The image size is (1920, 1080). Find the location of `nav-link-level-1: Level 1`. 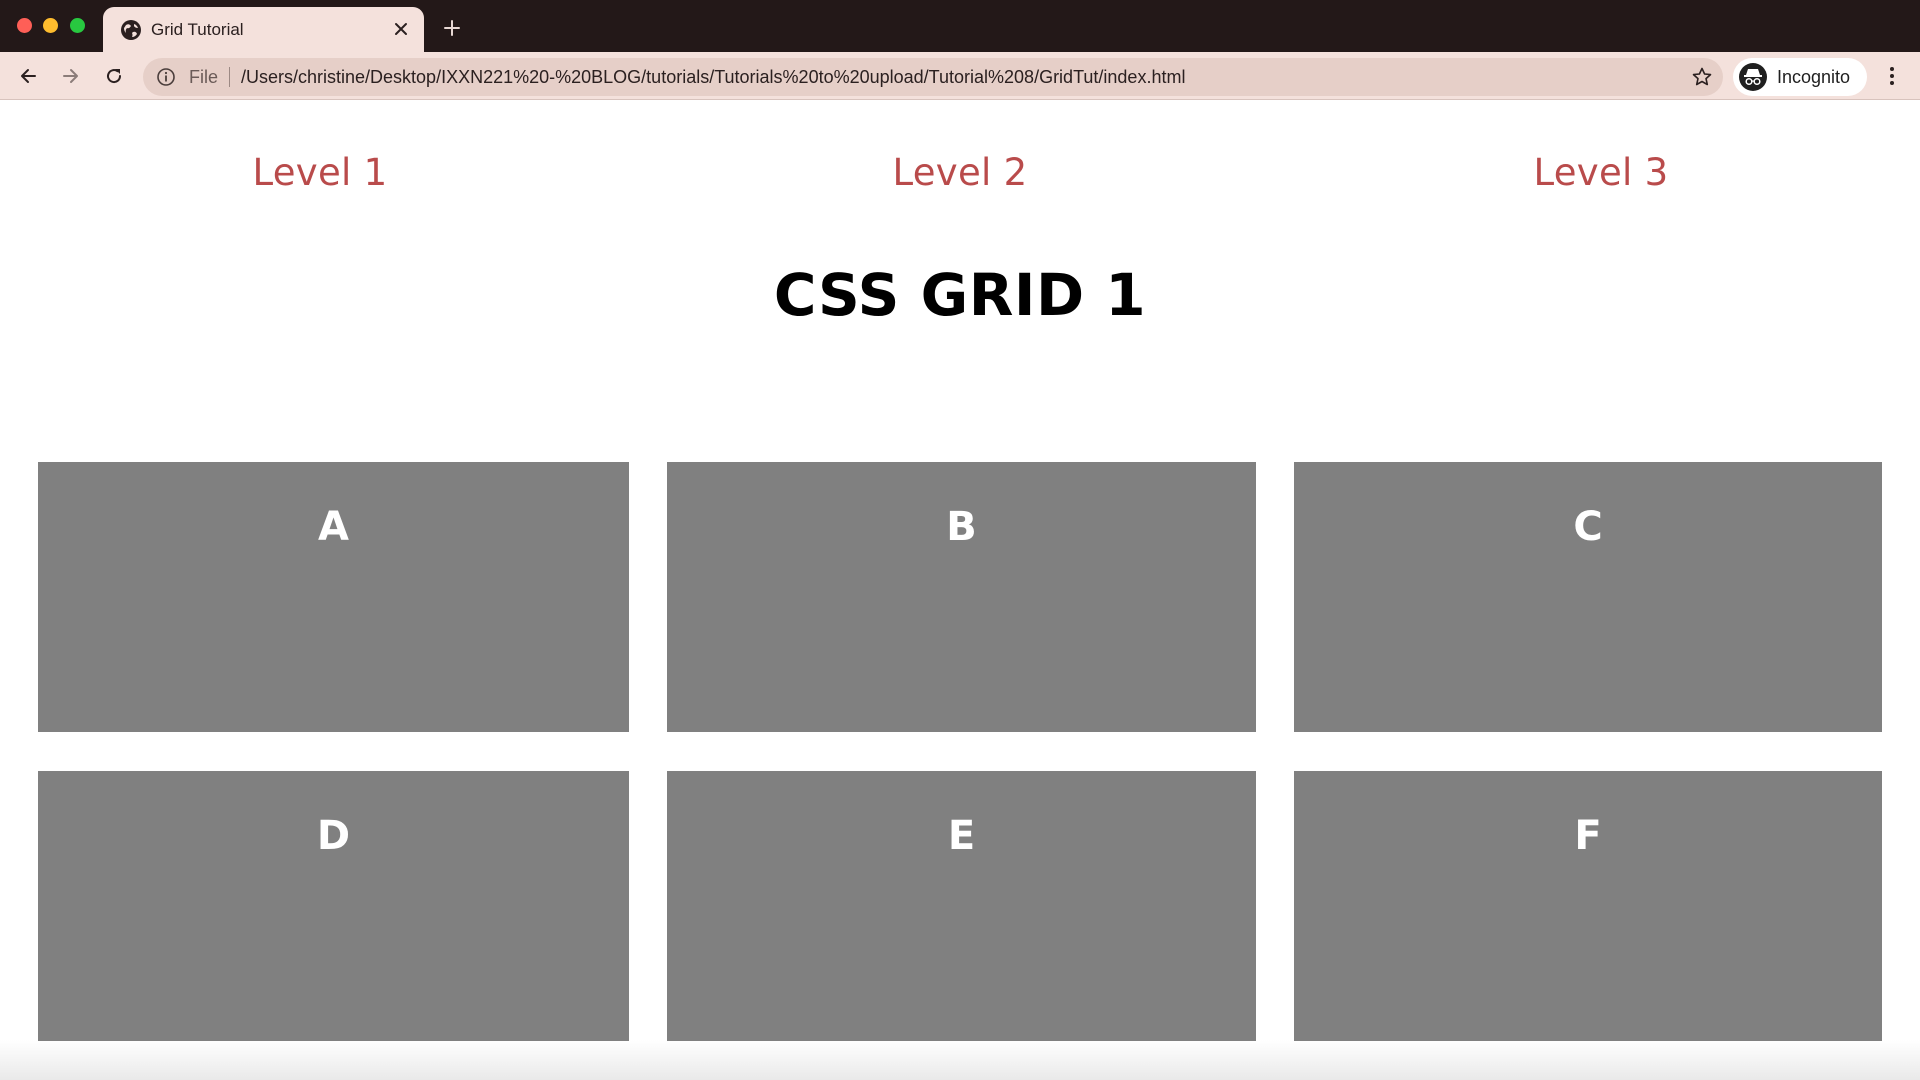

nav-link-level-1: Level 1 is located at coordinates (320, 172).